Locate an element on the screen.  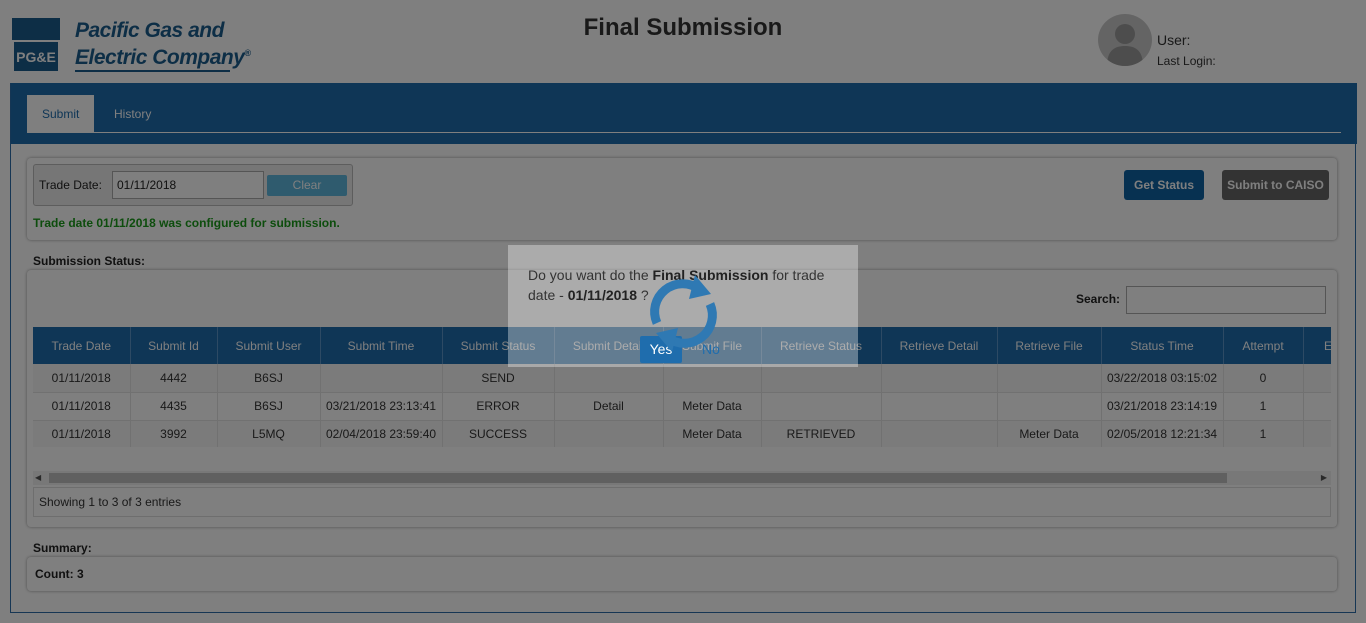
dialog-msg-prefix: Do you want do the is located at coordinates (590, 275).